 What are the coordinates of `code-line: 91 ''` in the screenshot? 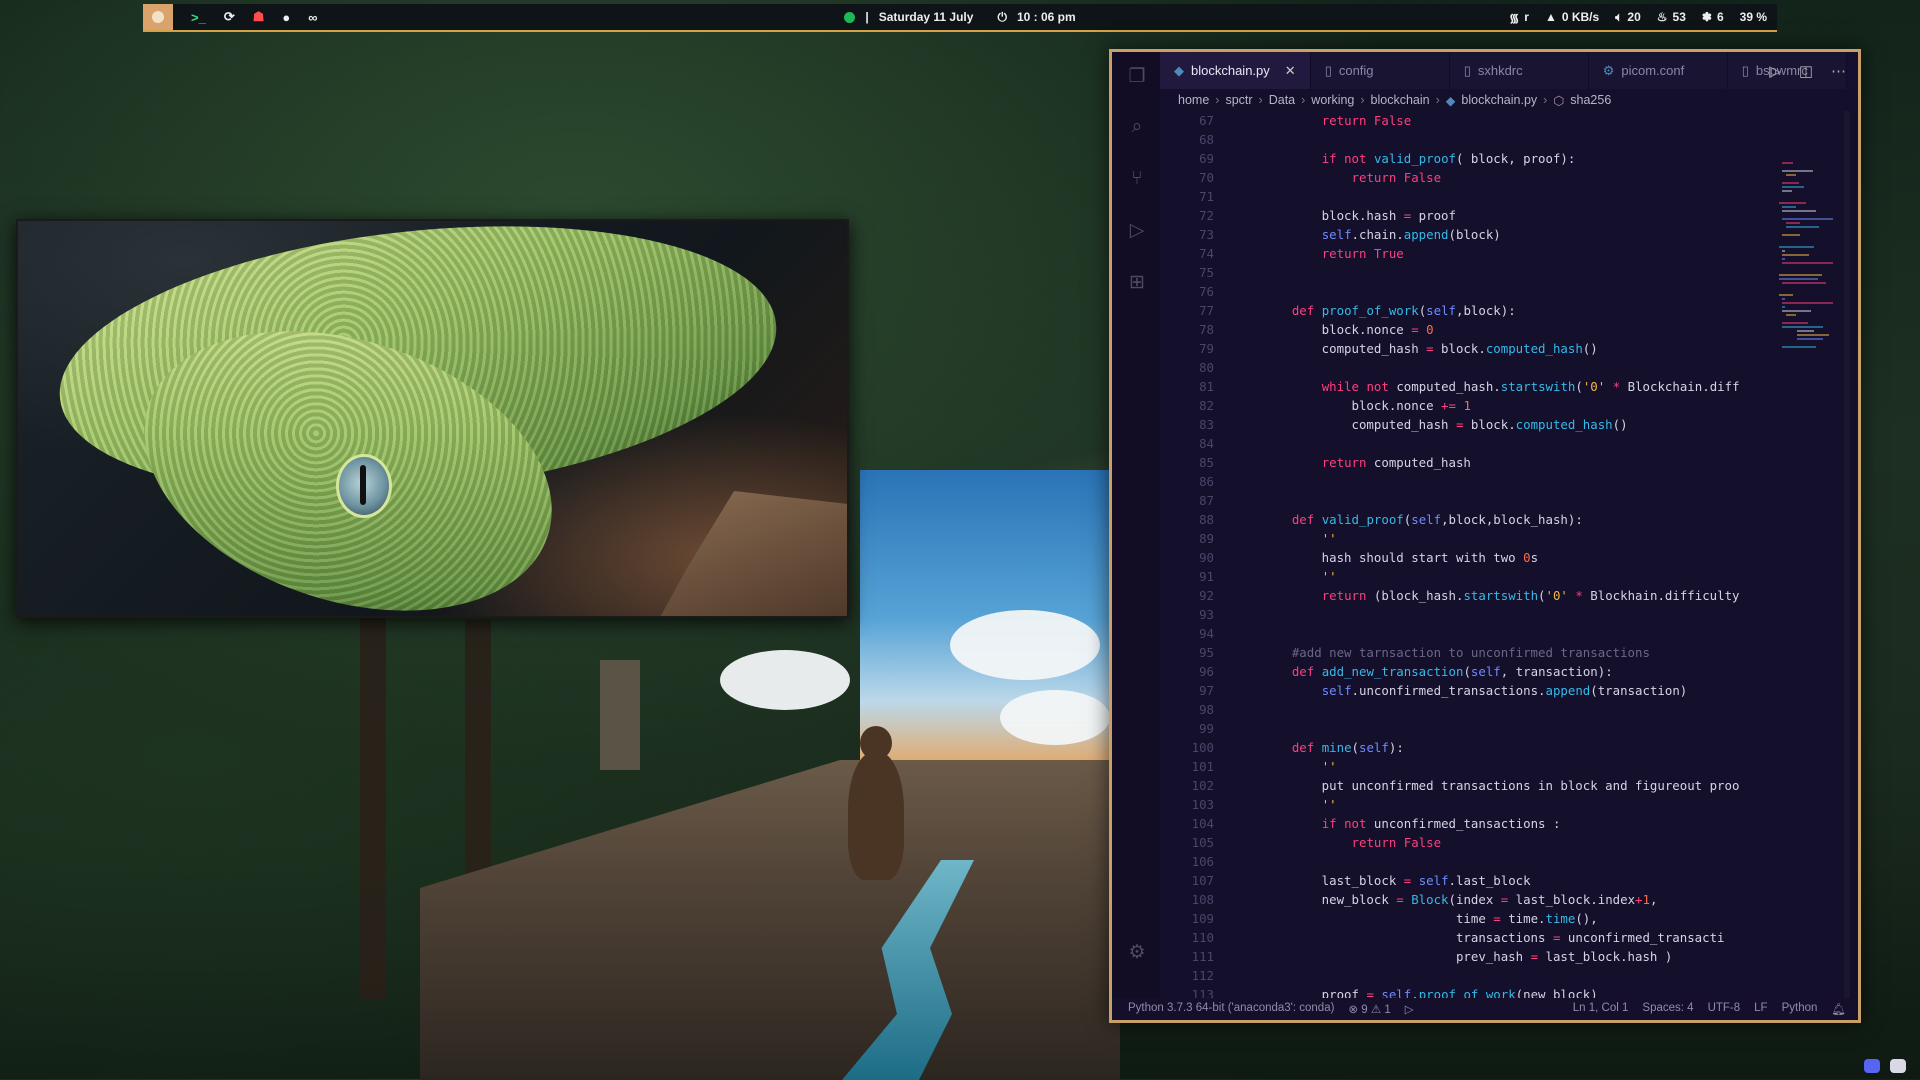 It's located at (1499, 576).